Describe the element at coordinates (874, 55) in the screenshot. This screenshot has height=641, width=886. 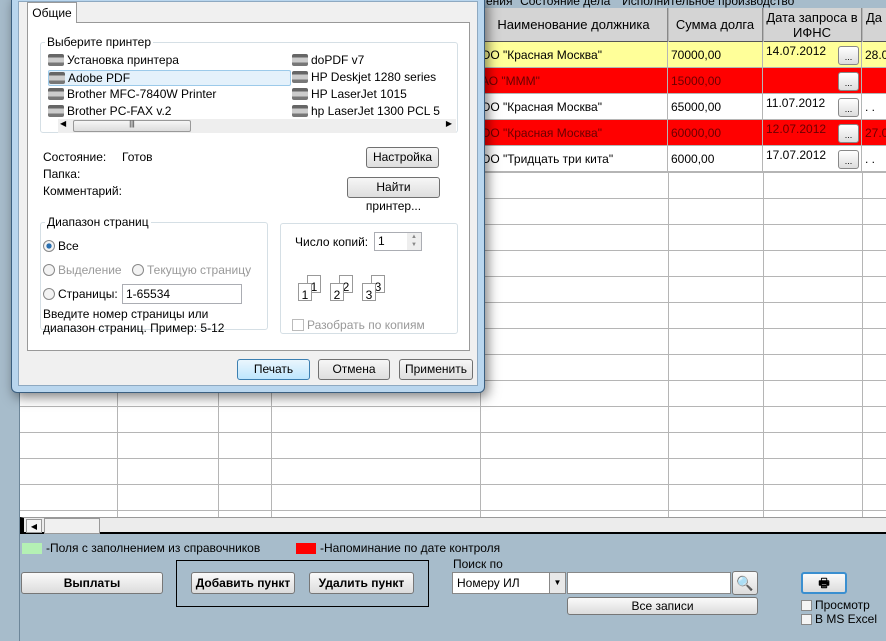
I see `cell-next: 28.0` at that location.